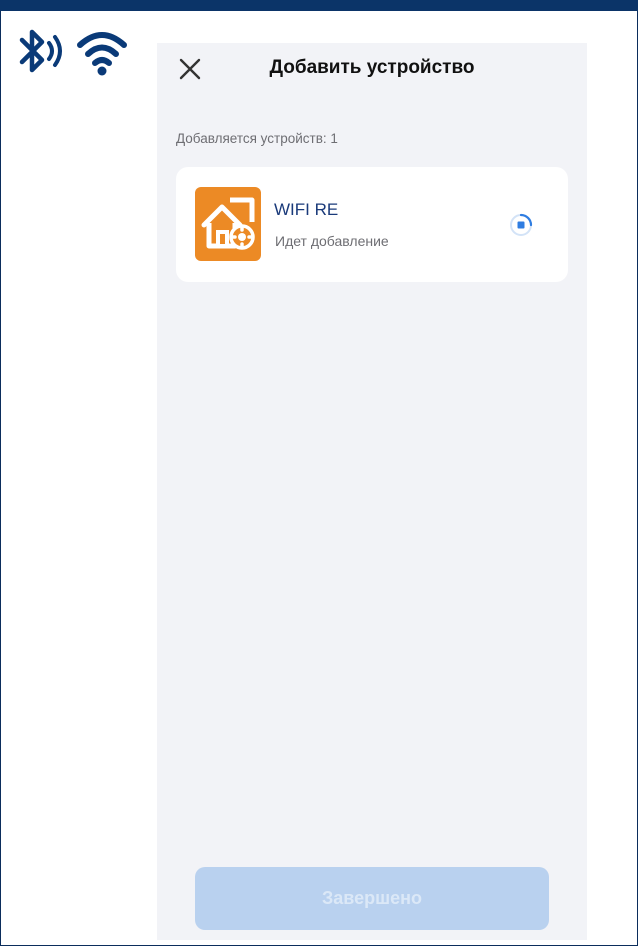  What do you see at coordinates (521, 224) in the screenshot?
I see `loading-spinner-icon` at bounding box center [521, 224].